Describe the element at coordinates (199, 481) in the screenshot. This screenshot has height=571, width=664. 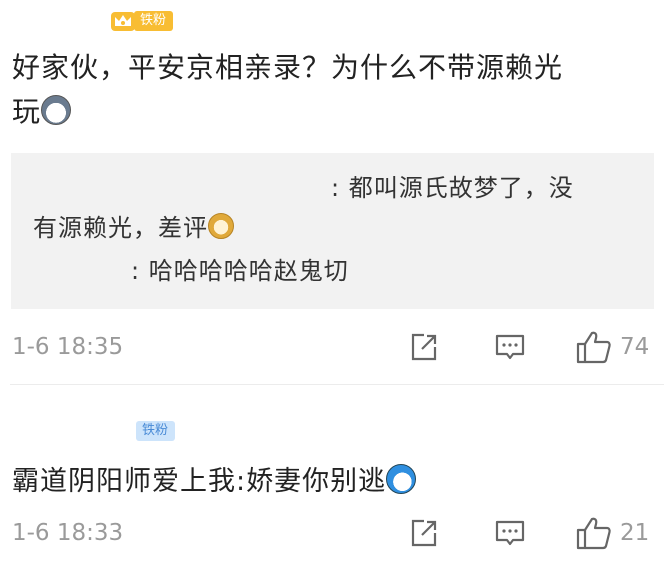
I see `comment-text-content: 霸道阴阳师爱上我:娇妻你别逃` at that location.